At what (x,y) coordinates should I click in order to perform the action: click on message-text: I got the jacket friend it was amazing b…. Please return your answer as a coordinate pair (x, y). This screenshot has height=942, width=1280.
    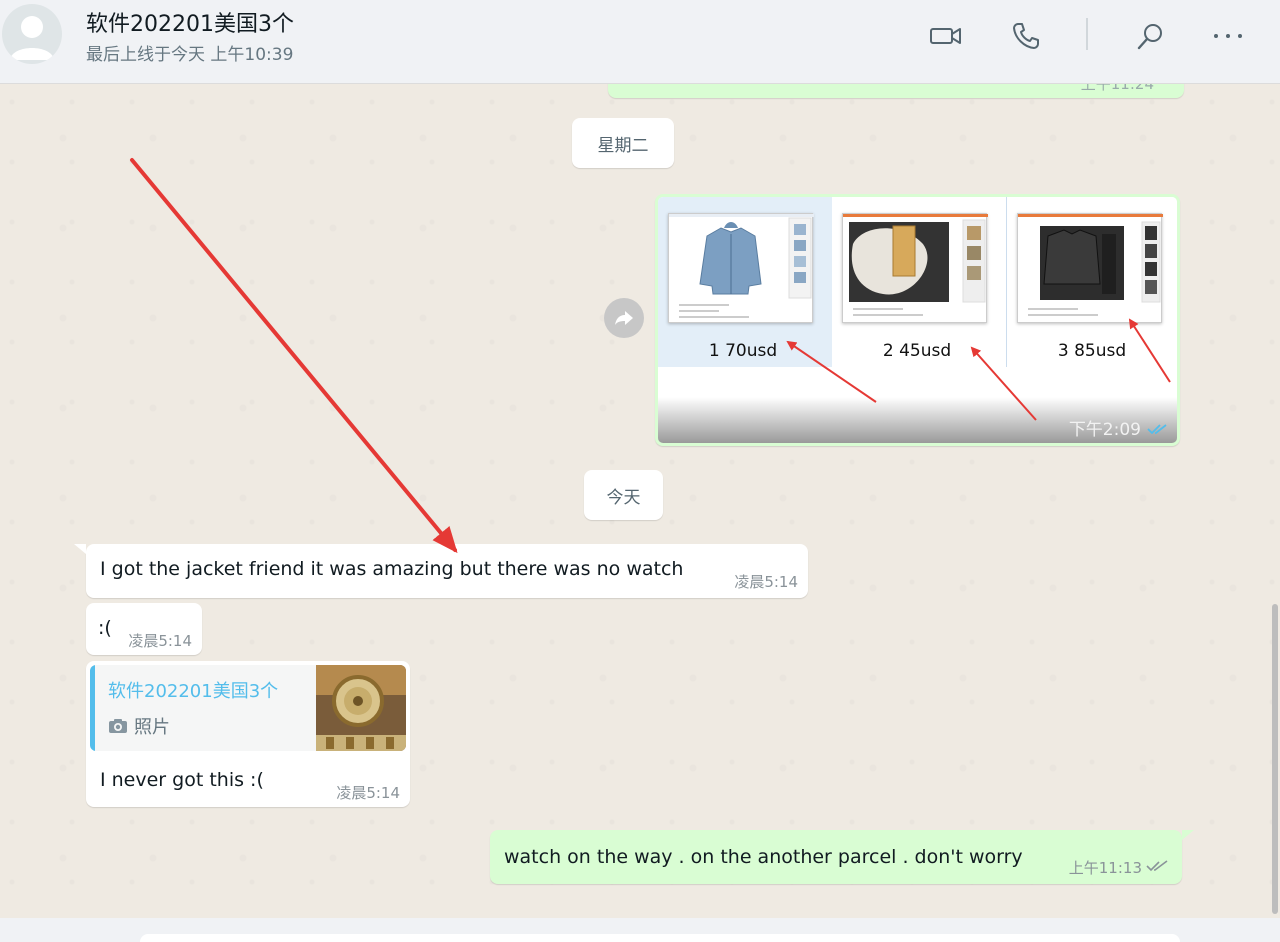
    Looking at the image, I should click on (392, 569).